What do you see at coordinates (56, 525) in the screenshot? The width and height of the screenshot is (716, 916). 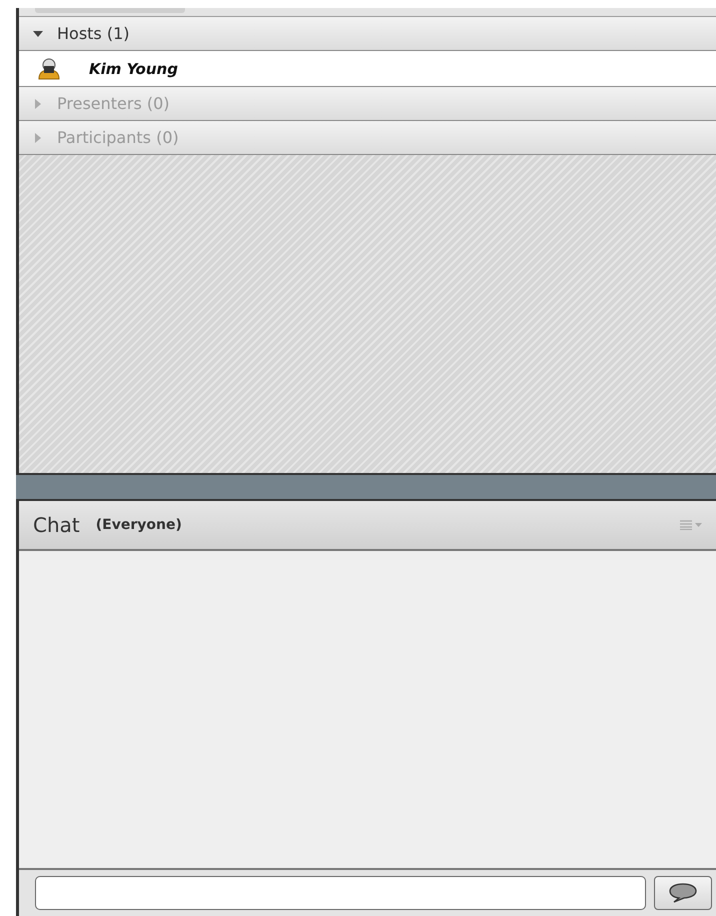 I see `chat-title: Chat` at bounding box center [56, 525].